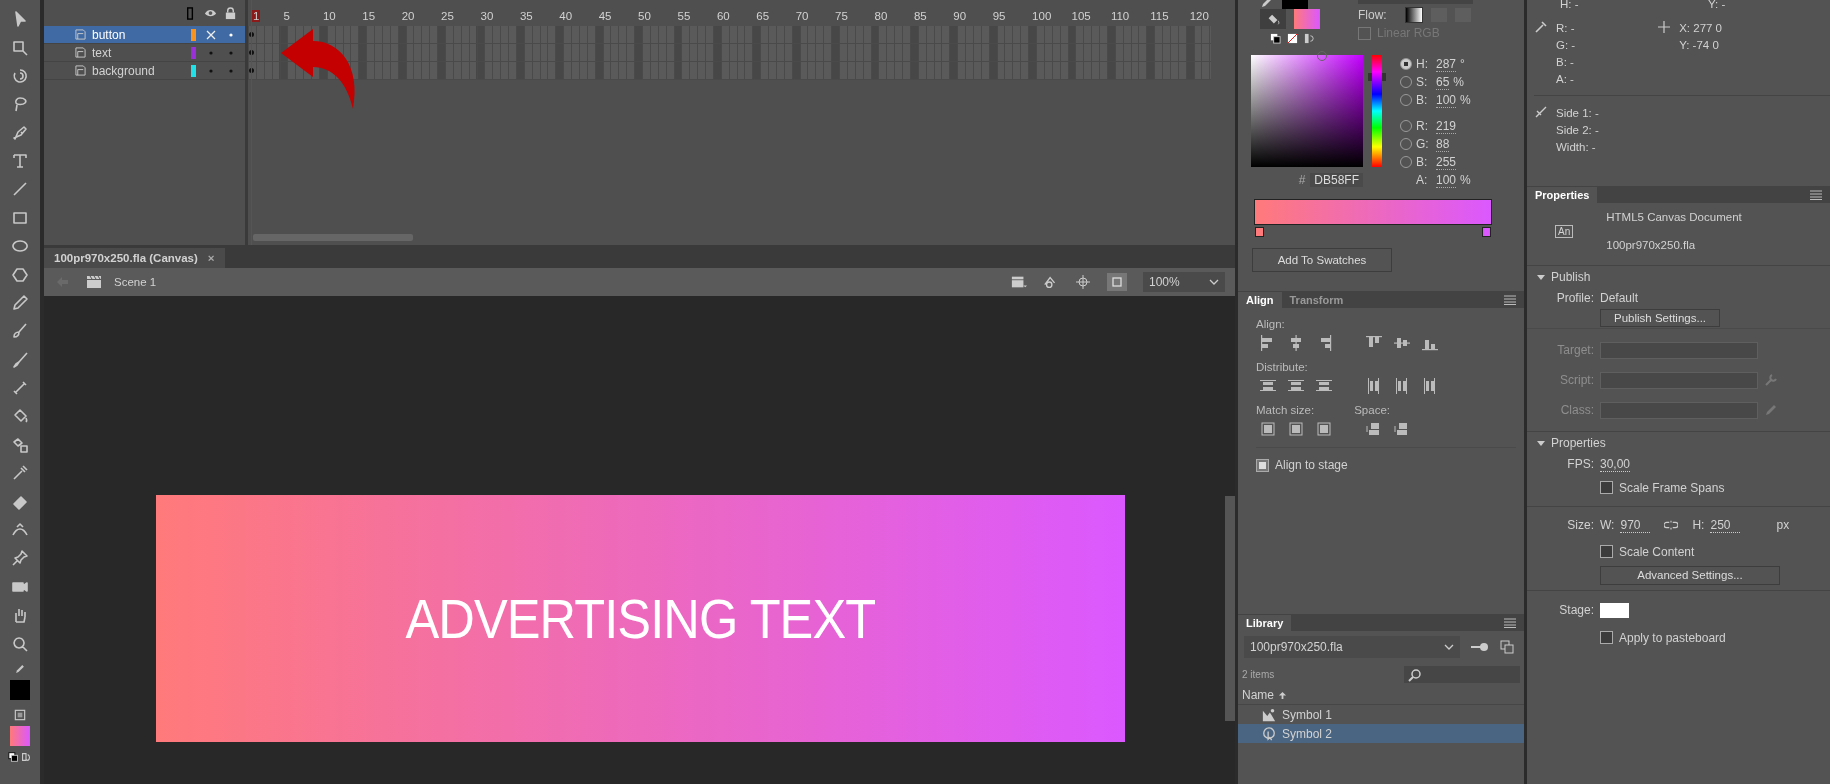  Describe the element at coordinates (1615, 464) in the screenshot. I see `fps-value: 30,00` at that location.